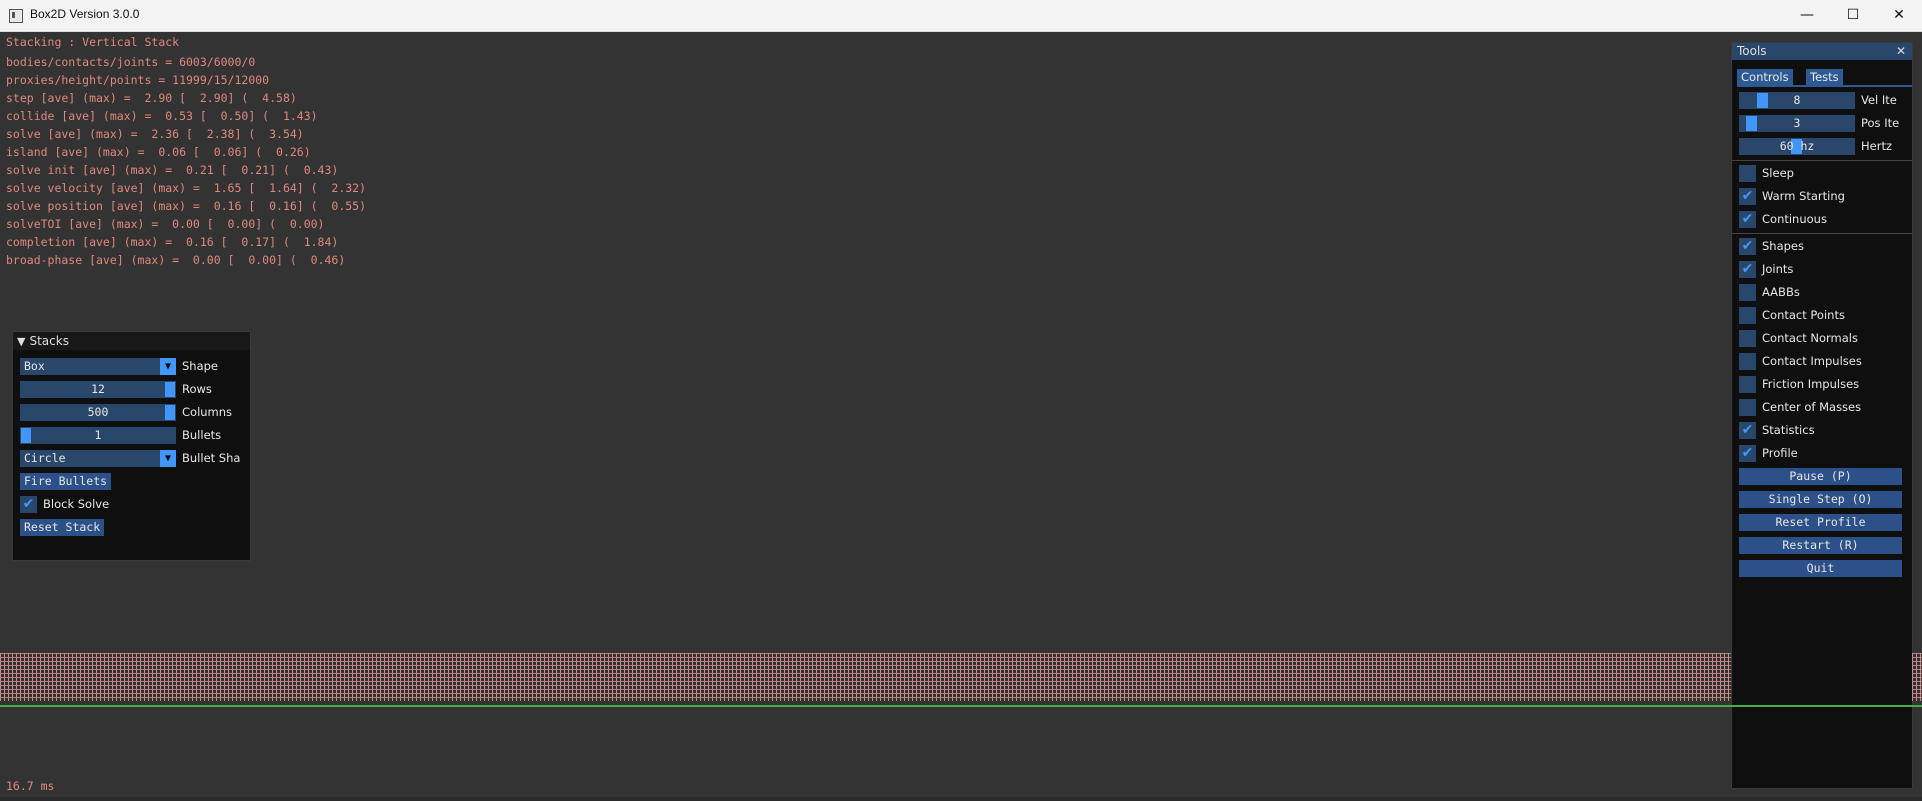  I want to click on bullet-shape-combo: Circle ▼, so click(98, 458).